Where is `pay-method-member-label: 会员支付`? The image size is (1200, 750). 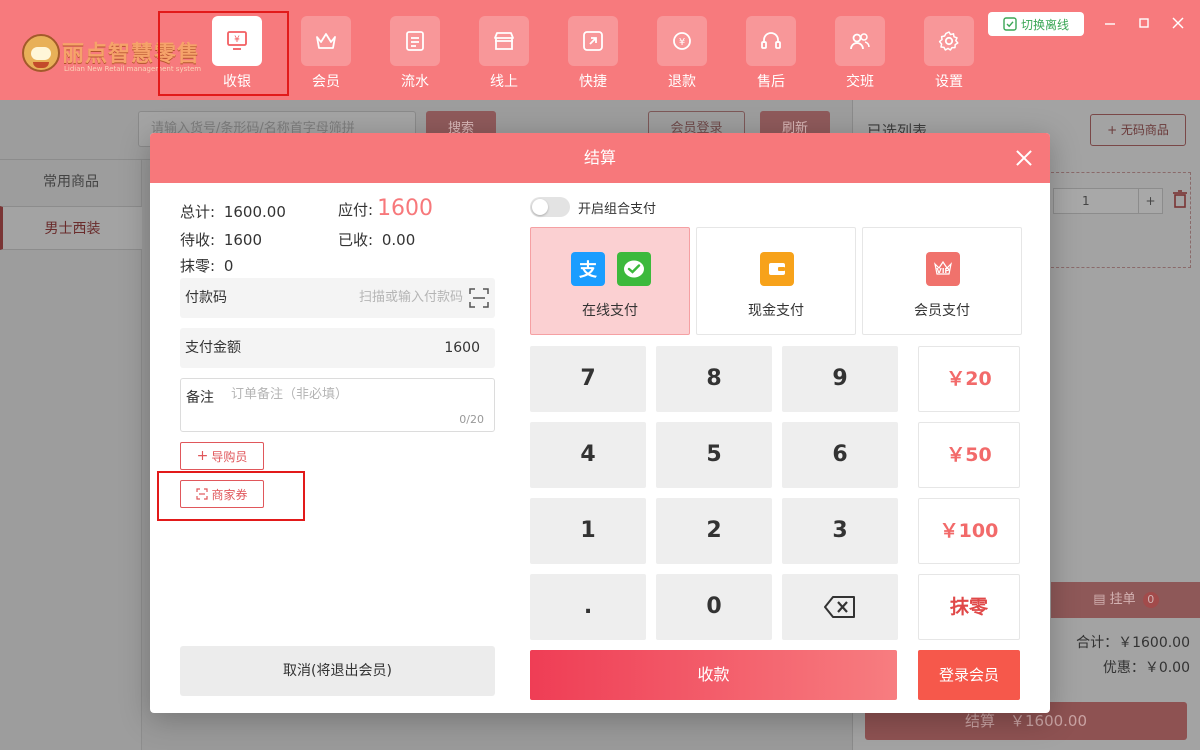 pay-method-member-label: 会员支付 is located at coordinates (942, 311).